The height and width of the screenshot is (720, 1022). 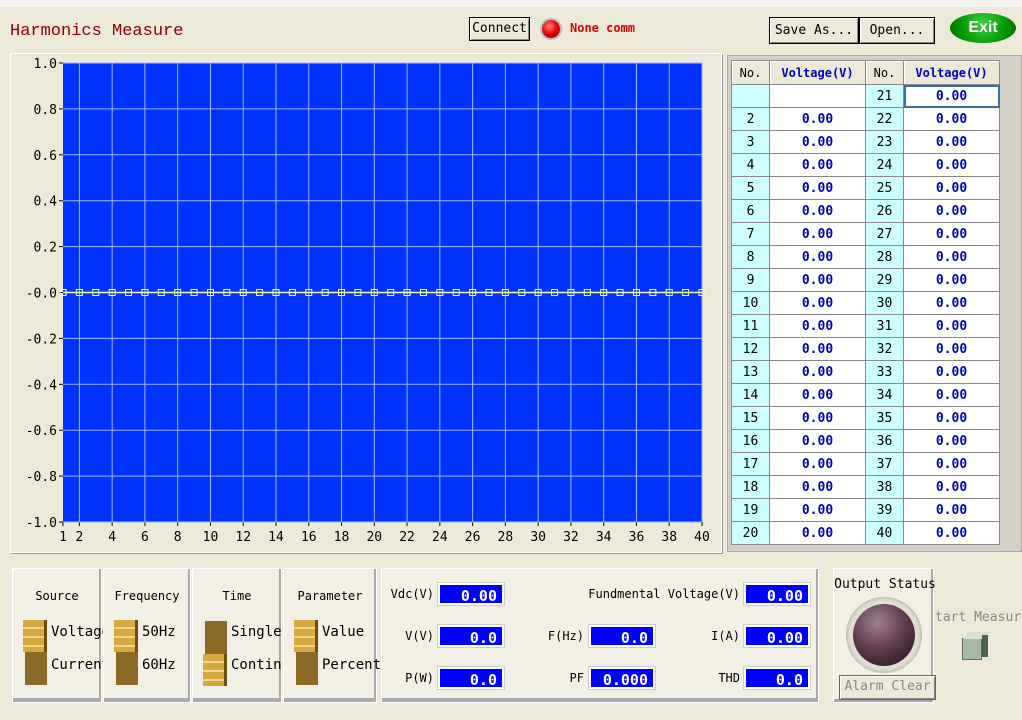 I want to click on alarm-clear-button: Alarm Clear, so click(x=887, y=687).